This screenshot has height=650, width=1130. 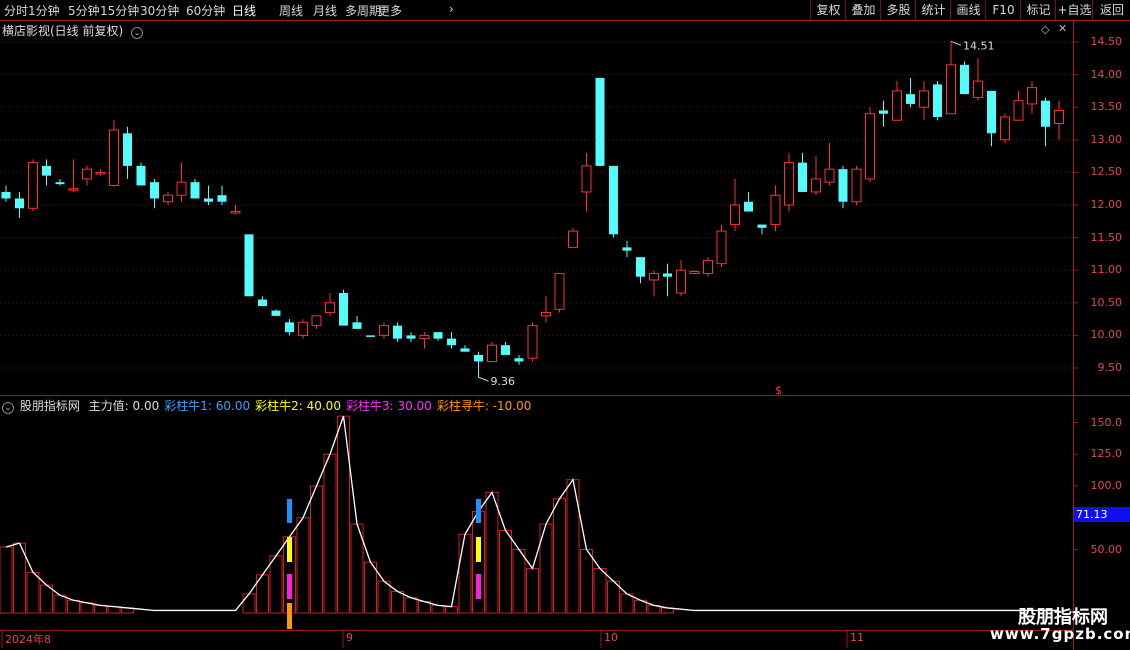 What do you see at coordinates (1106, 270) in the screenshot?
I see `price-tick-label: 11.00` at bounding box center [1106, 270].